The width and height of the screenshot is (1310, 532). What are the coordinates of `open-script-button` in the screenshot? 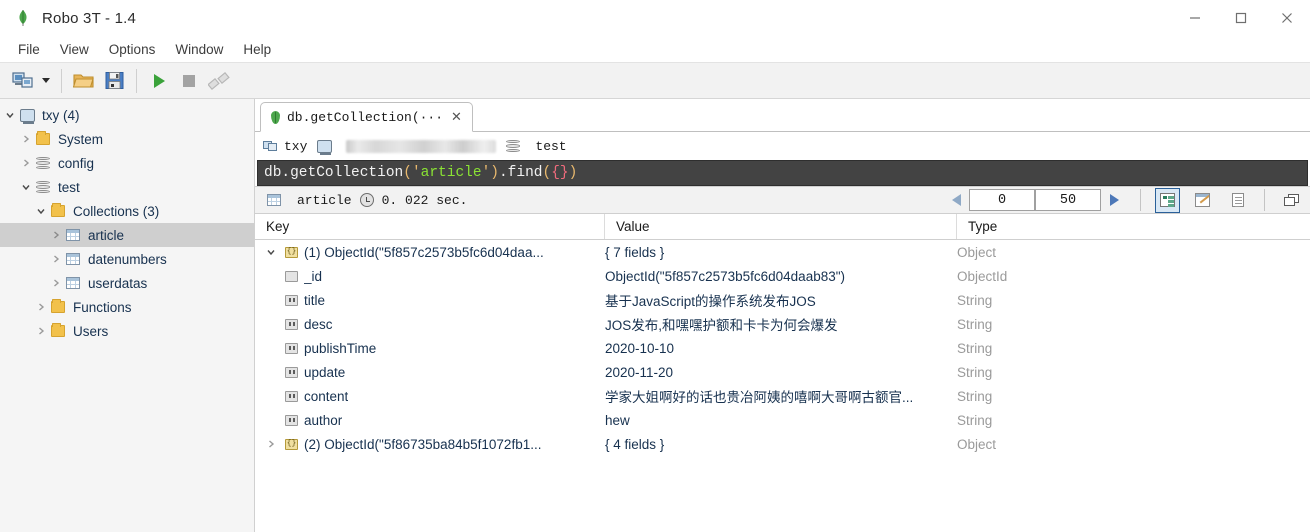 It's located at (84, 80).